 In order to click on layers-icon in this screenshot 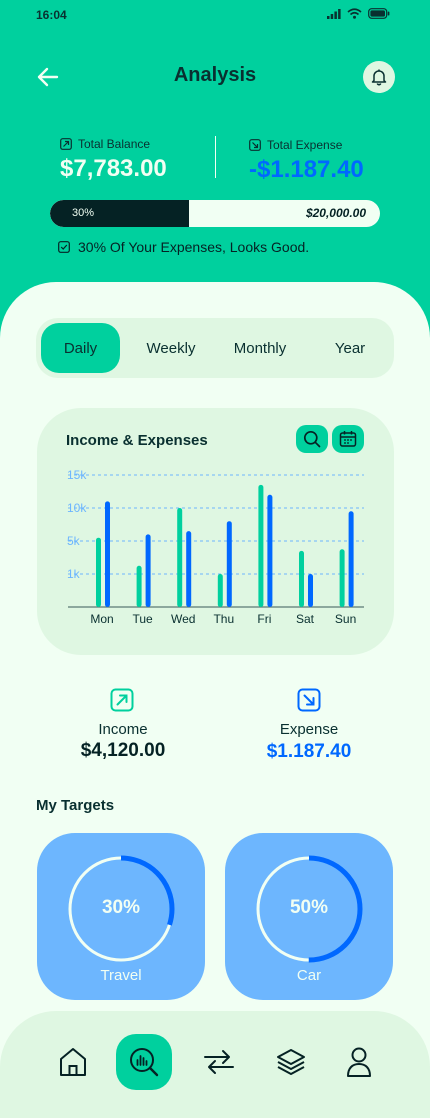, I will do `click(291, 1062)`.